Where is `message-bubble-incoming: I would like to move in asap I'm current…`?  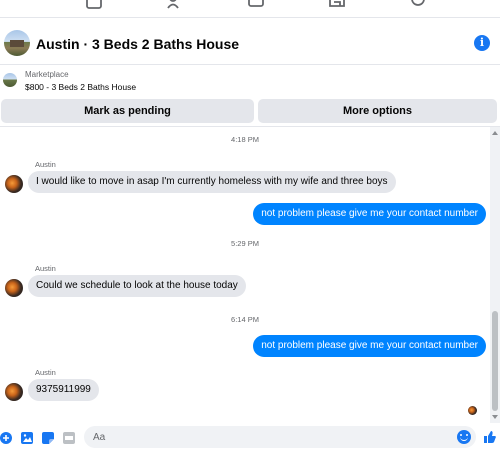
message-bubble-incoming: I would like to move in asap I'm current… is located at coordinates (212, 182).